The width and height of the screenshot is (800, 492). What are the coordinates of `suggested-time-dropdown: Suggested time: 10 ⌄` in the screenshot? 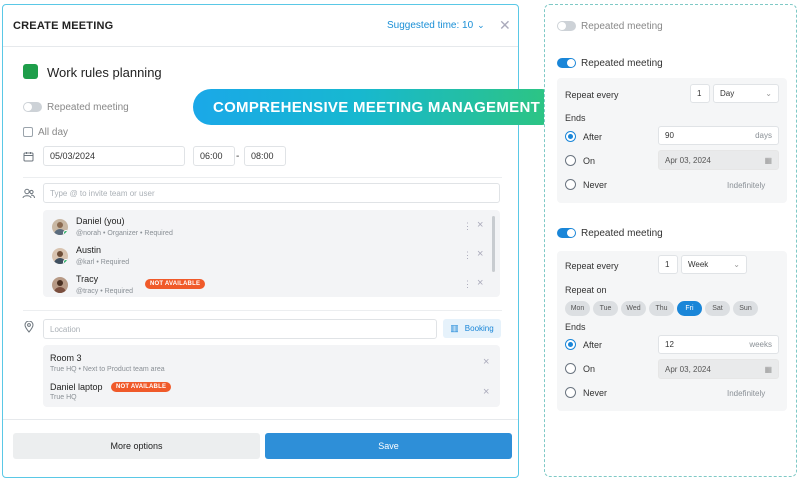 It's located at (436, 25).